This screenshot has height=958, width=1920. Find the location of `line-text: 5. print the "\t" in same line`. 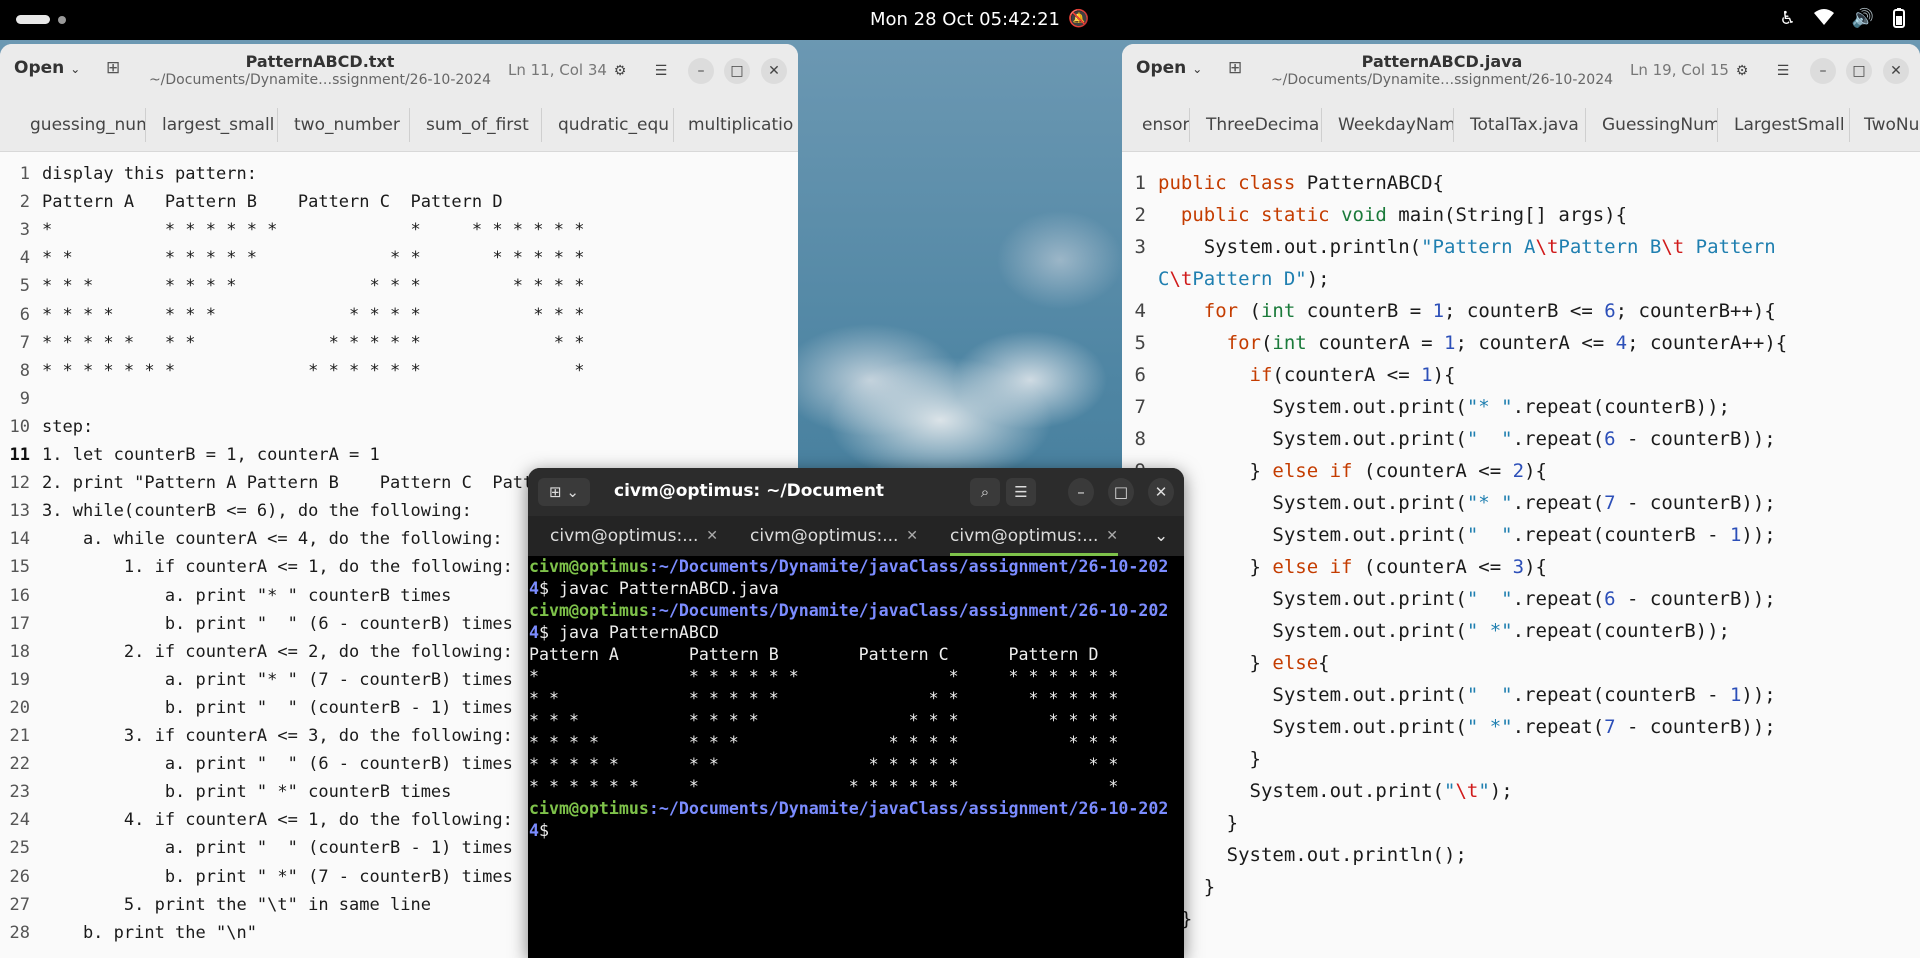

line-text: 5. print the "\t" in same line is located at coordinates (236, 904).